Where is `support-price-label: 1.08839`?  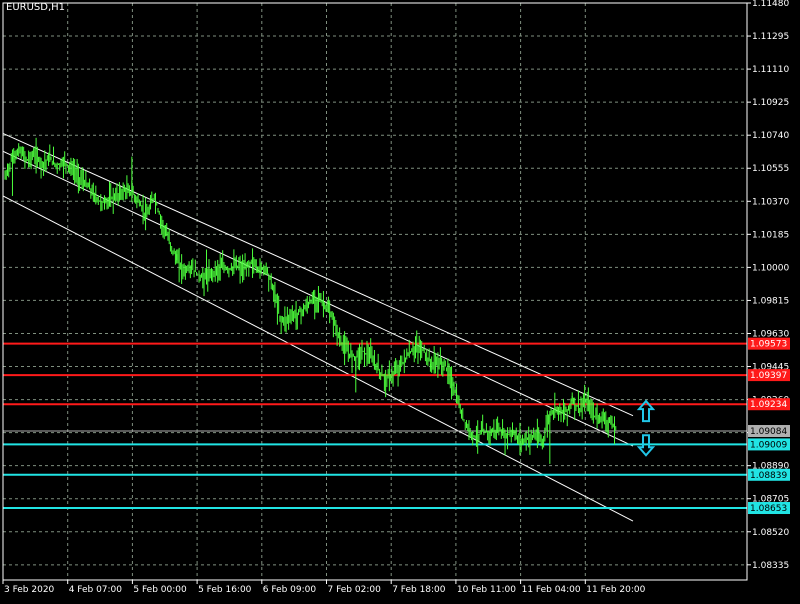 support-price-label: 1.08839 is located at coordinates (768, 476).